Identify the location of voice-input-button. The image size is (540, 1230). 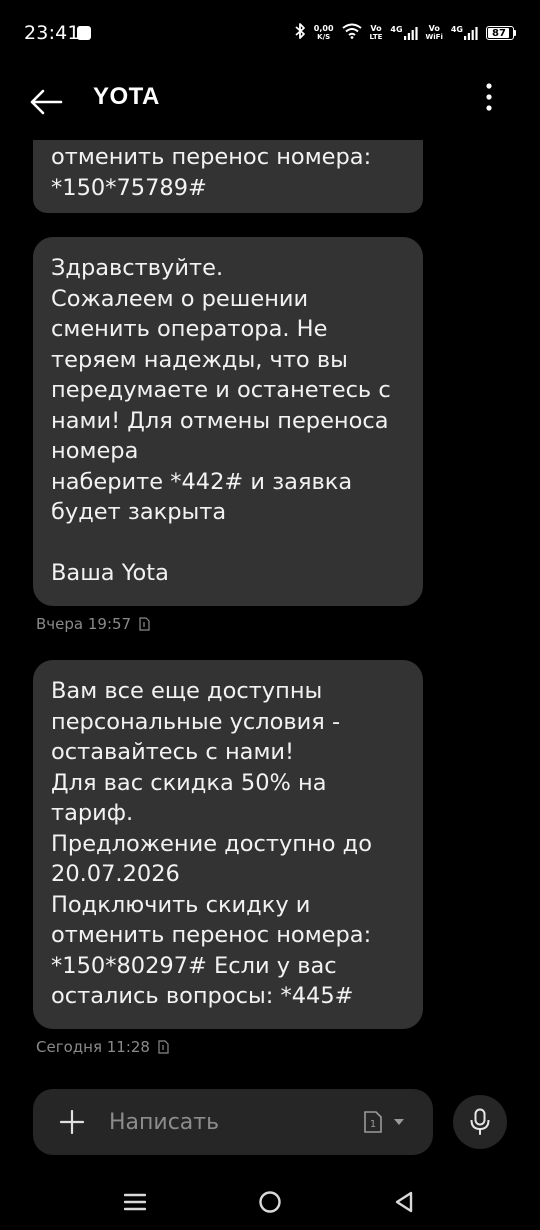
(480, 1122).